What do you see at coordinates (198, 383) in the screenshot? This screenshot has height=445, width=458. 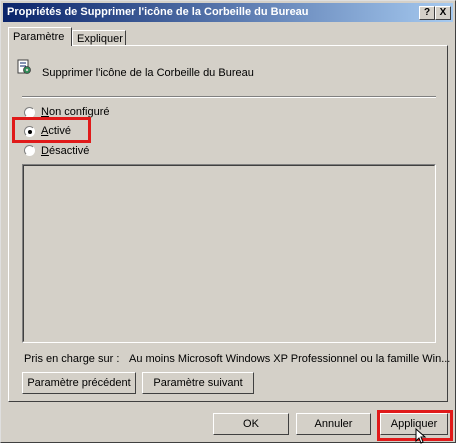 I see `next-setting-button: Paramètre suivant` at bounding box center [198, 383].